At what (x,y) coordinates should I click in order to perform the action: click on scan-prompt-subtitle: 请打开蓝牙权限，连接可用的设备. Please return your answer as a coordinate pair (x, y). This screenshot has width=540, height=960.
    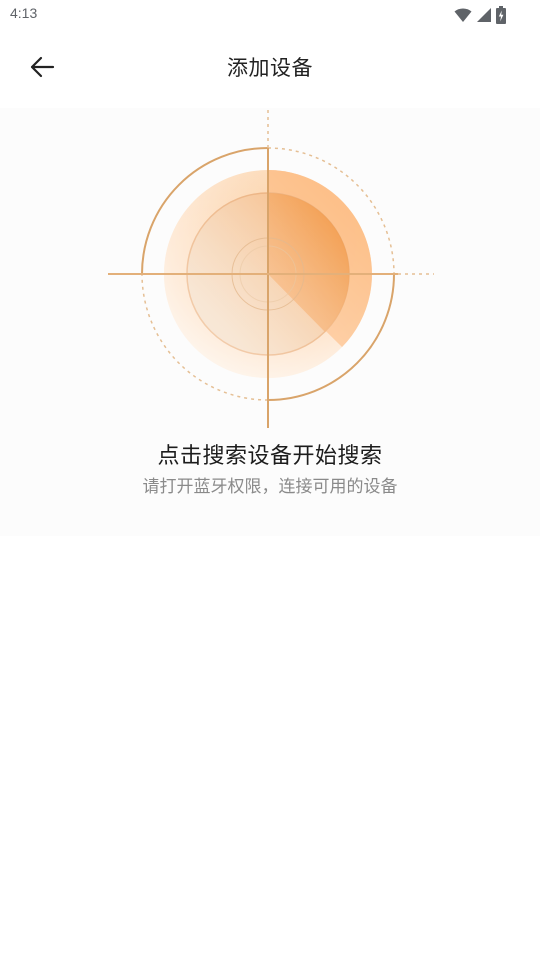
    Looking at the image, I should click on (270, 487).